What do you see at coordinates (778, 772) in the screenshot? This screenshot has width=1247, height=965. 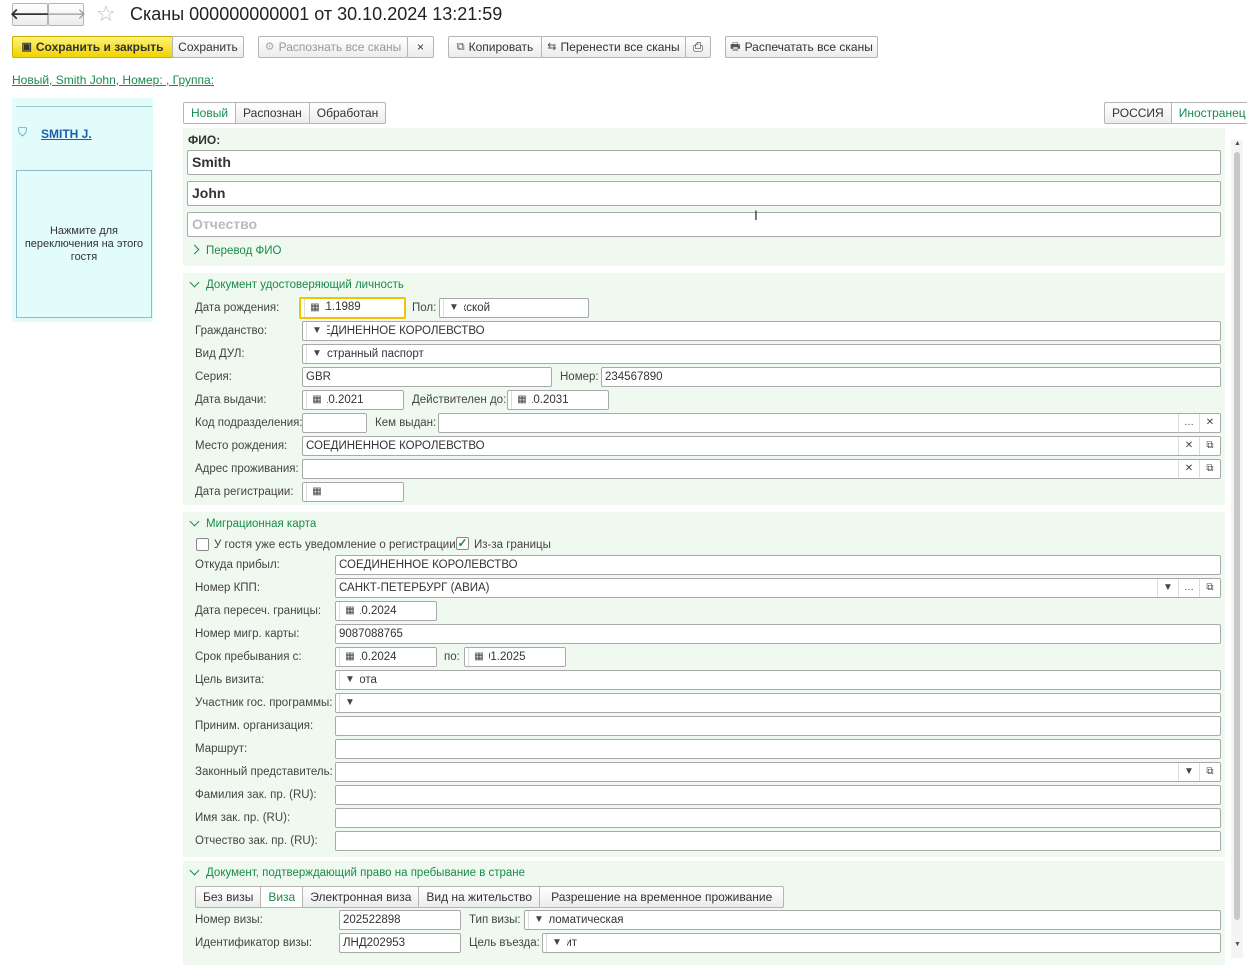 I see `legal-rep-select: ▼ ⧉` at bounding box center [778, 772].